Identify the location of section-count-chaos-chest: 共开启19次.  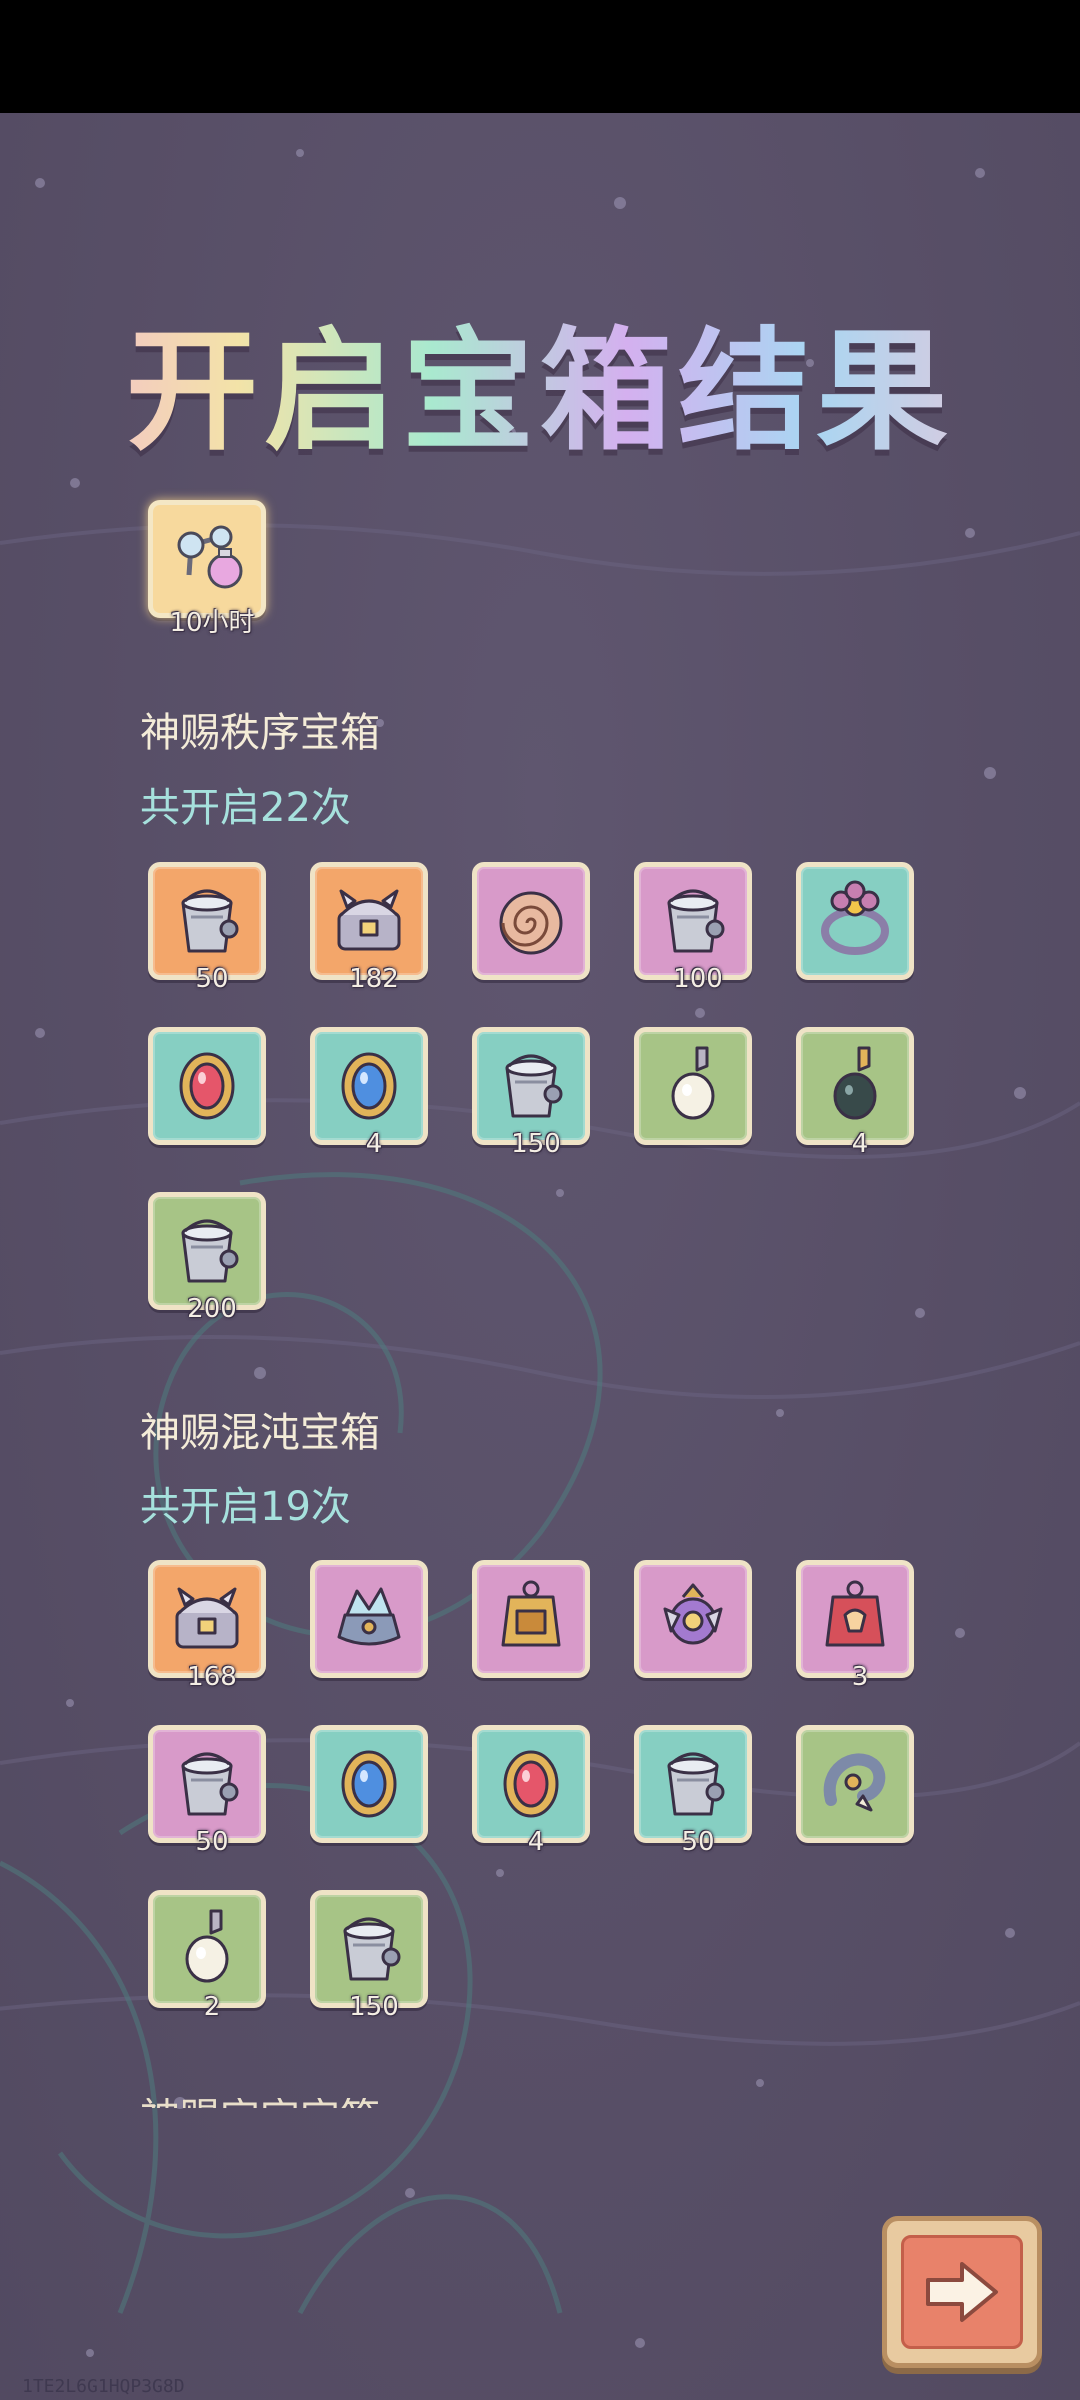
(245, 1507).